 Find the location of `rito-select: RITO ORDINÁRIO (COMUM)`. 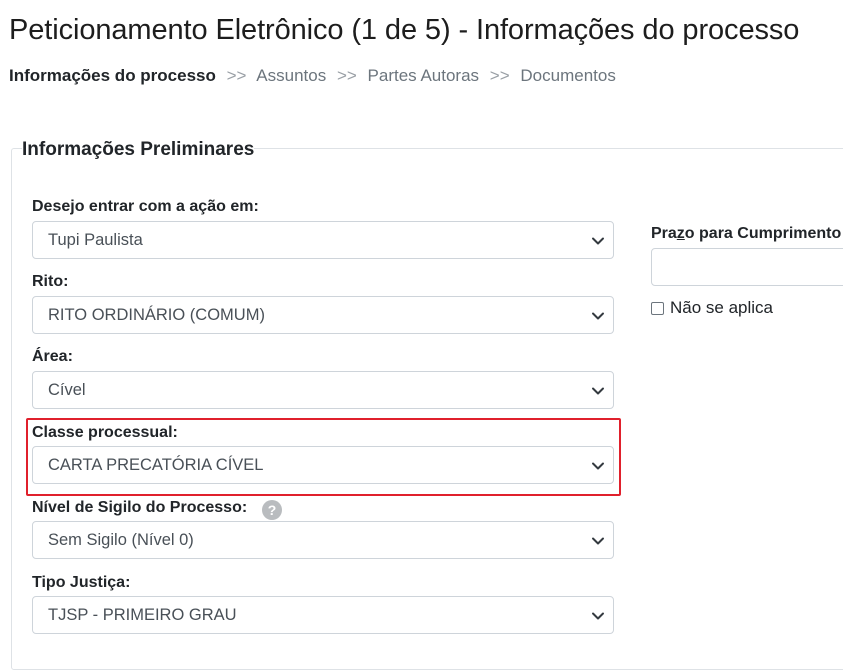

rito-select: RITO ORDINÁRIO (COMUM) is located at coordinates (323, 315).